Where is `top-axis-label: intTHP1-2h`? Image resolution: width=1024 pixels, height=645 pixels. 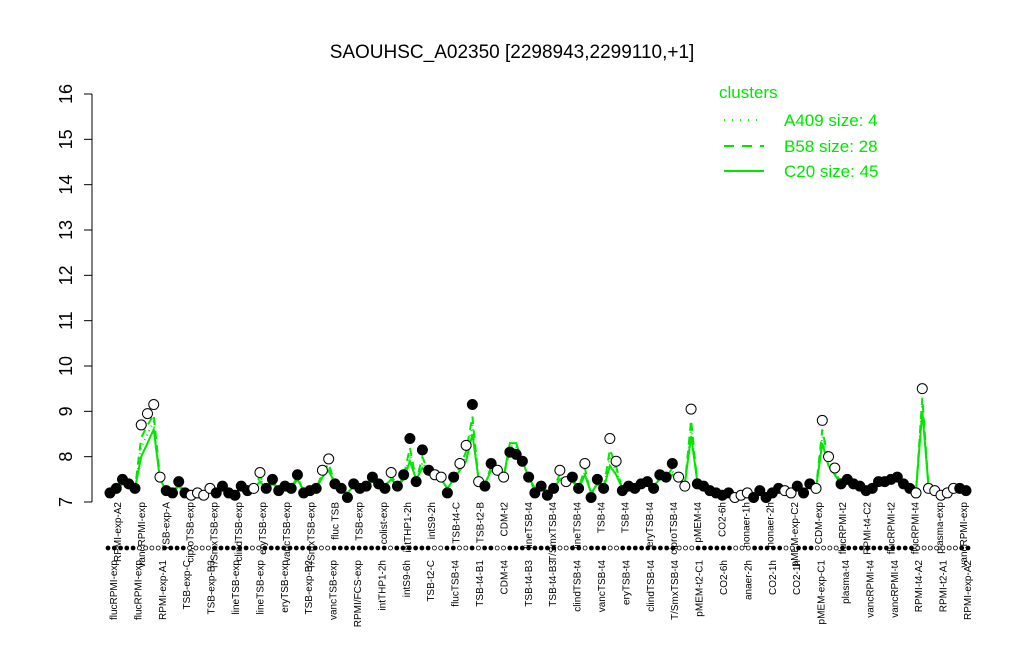 top-axis-label: intTHP1-2h is located at coordinates (408, 527).